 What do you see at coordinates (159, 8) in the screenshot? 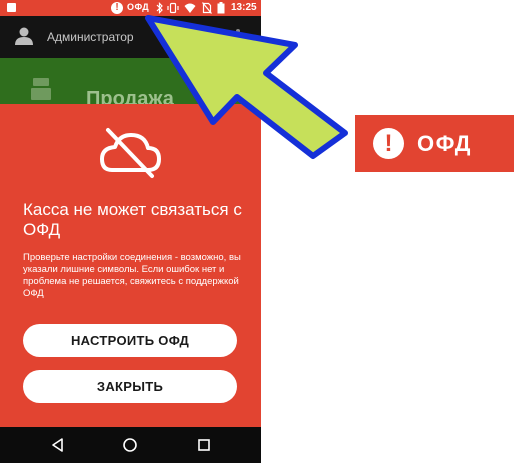
I see `bluetooth-icon` at bounding box center [159, 8].